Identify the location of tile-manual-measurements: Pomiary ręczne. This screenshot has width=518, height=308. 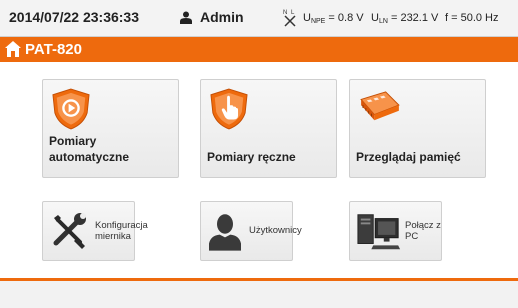
(268, 128).